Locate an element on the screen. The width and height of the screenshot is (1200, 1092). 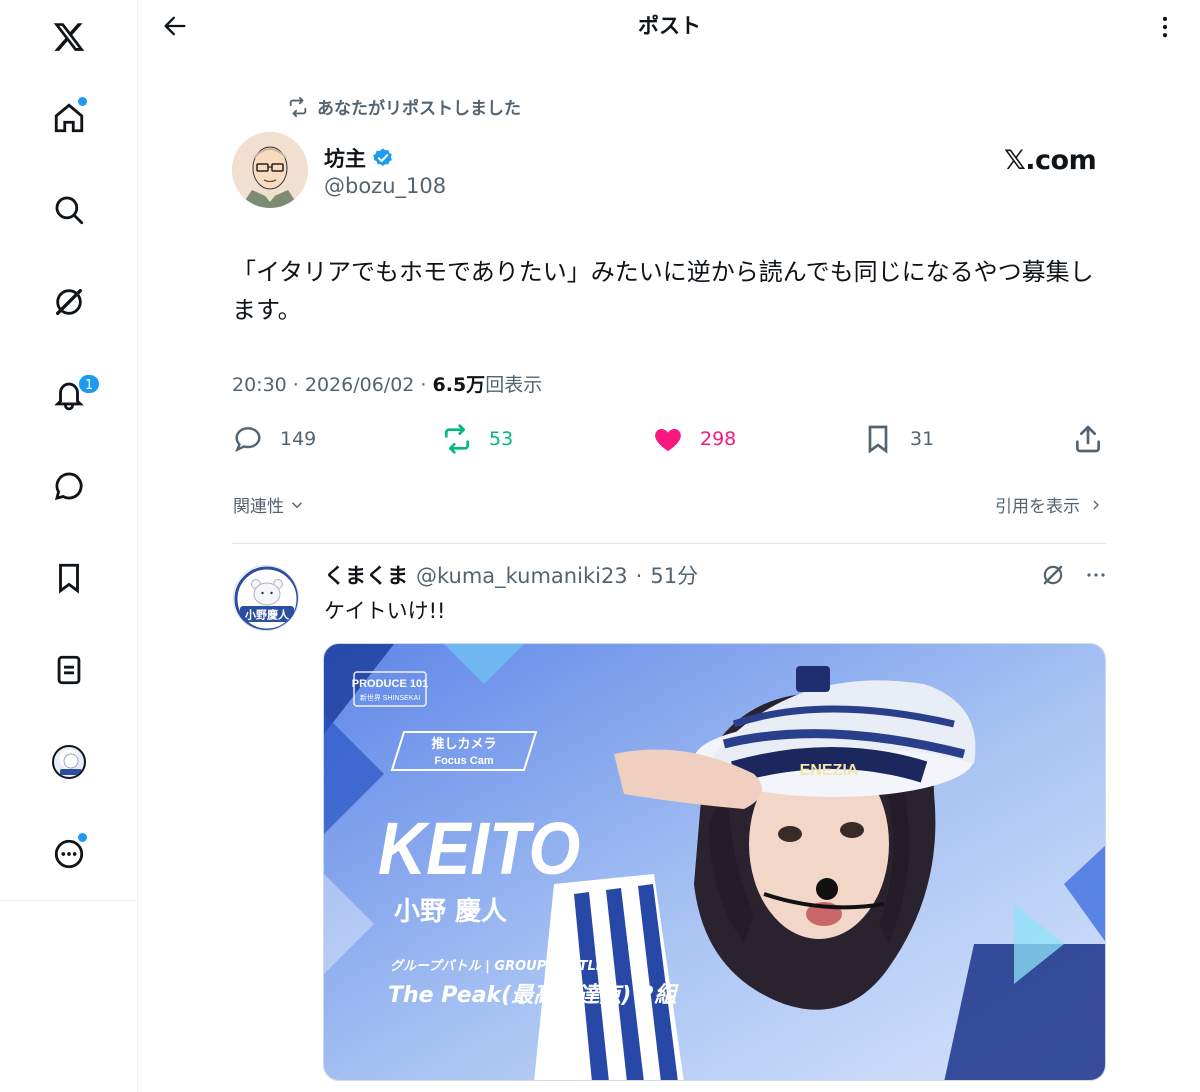
media-badge-bottom: Focus Cam is located at coordinates (464, 761).